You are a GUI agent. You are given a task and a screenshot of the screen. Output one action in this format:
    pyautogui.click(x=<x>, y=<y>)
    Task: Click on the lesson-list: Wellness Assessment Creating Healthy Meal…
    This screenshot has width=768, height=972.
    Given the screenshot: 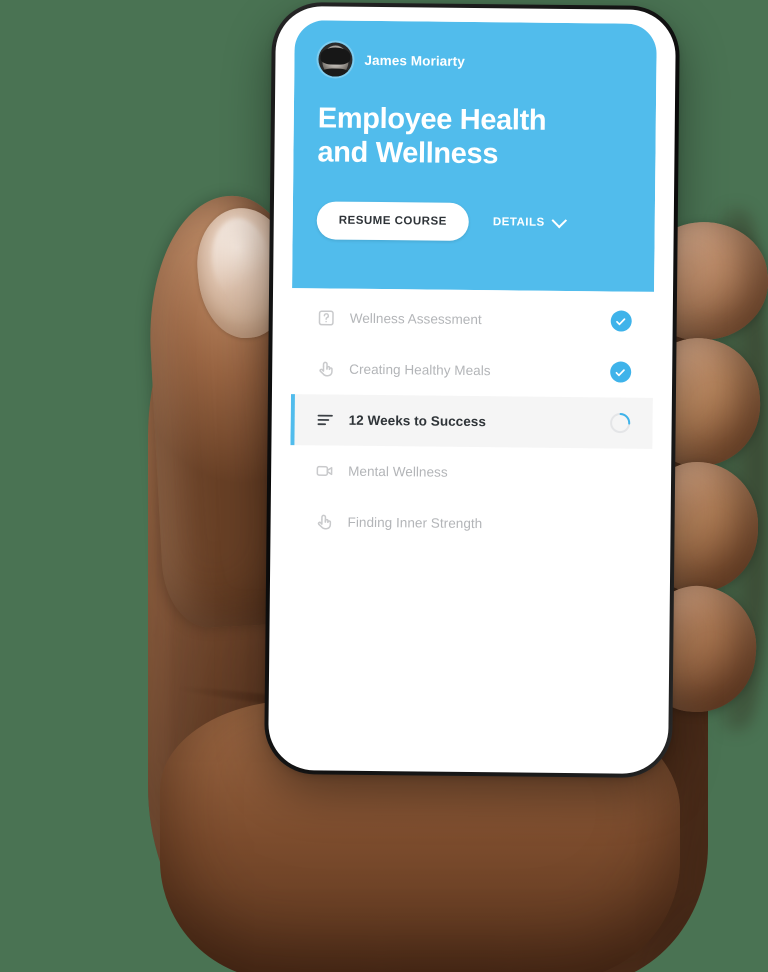 What is the action you would take?
    pyautogui.click(x=472, y=419)
    